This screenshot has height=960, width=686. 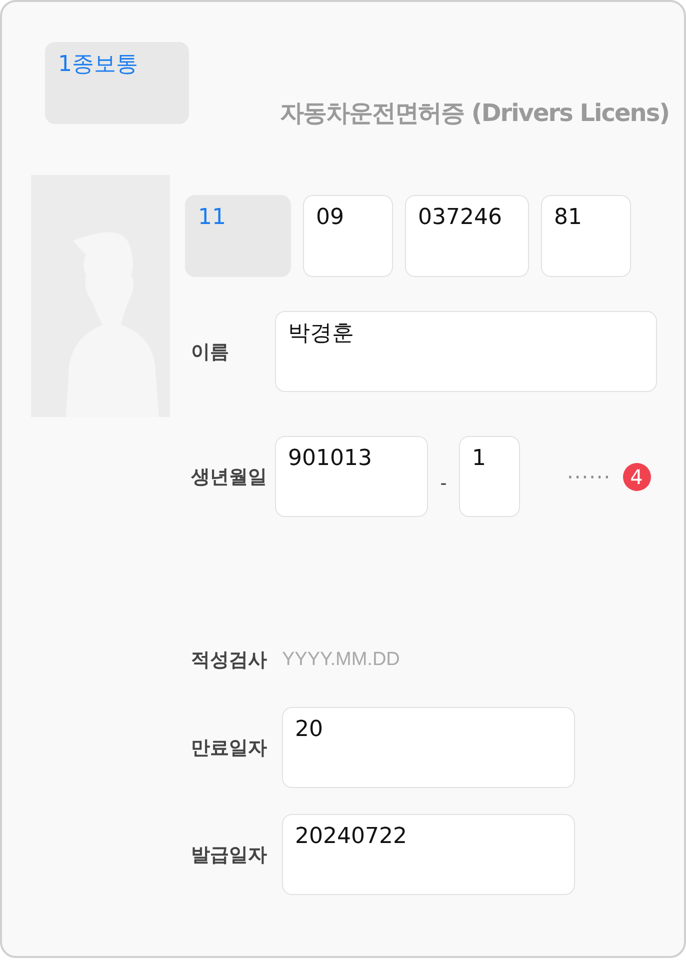 I want to click on input-field: 037246, so click(x=467, y=236).